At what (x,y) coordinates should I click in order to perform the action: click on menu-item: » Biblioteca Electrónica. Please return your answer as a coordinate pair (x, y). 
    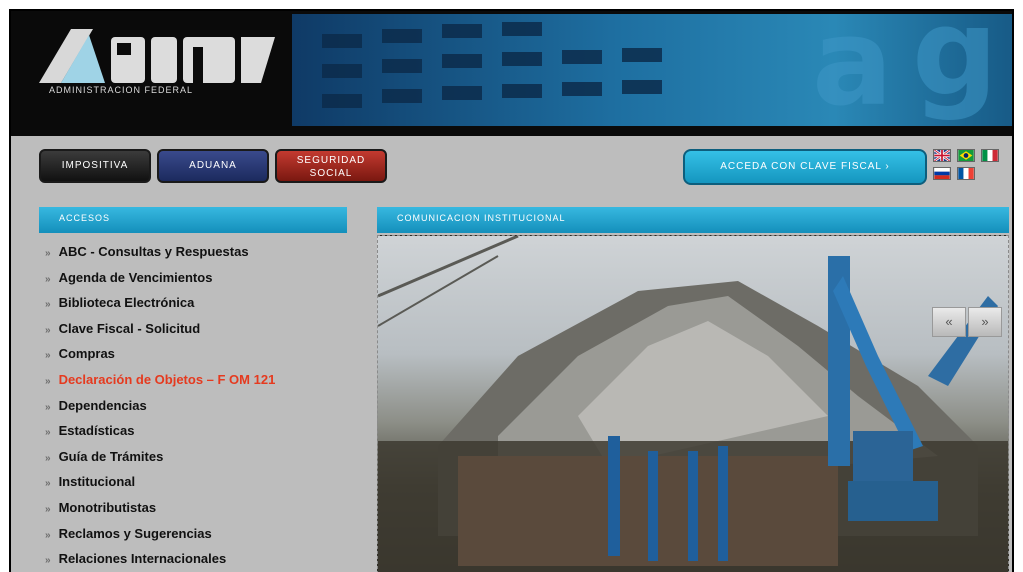
    Looking at the image, I should click on (199, 303).